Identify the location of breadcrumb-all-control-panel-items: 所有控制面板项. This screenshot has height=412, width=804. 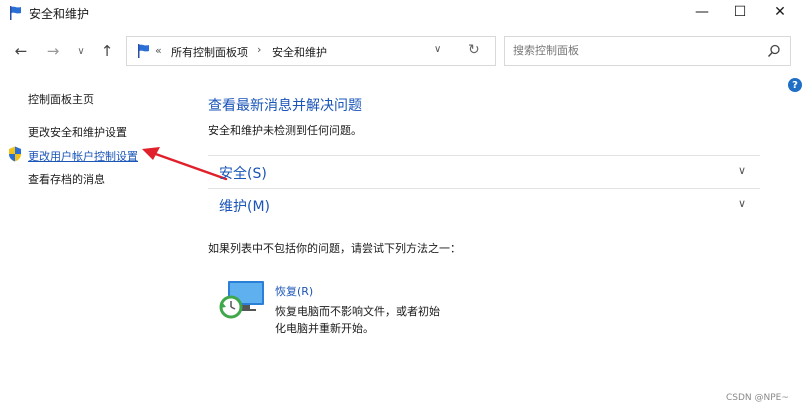
(209, 52).